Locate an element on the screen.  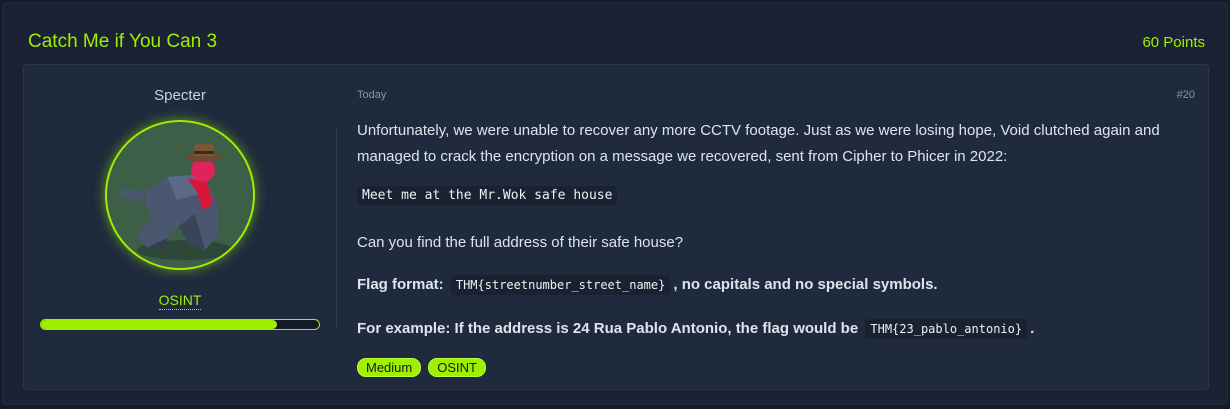
flag-format-suffix: , no capitals and no special symbols. is located at coordinates (805, 284).